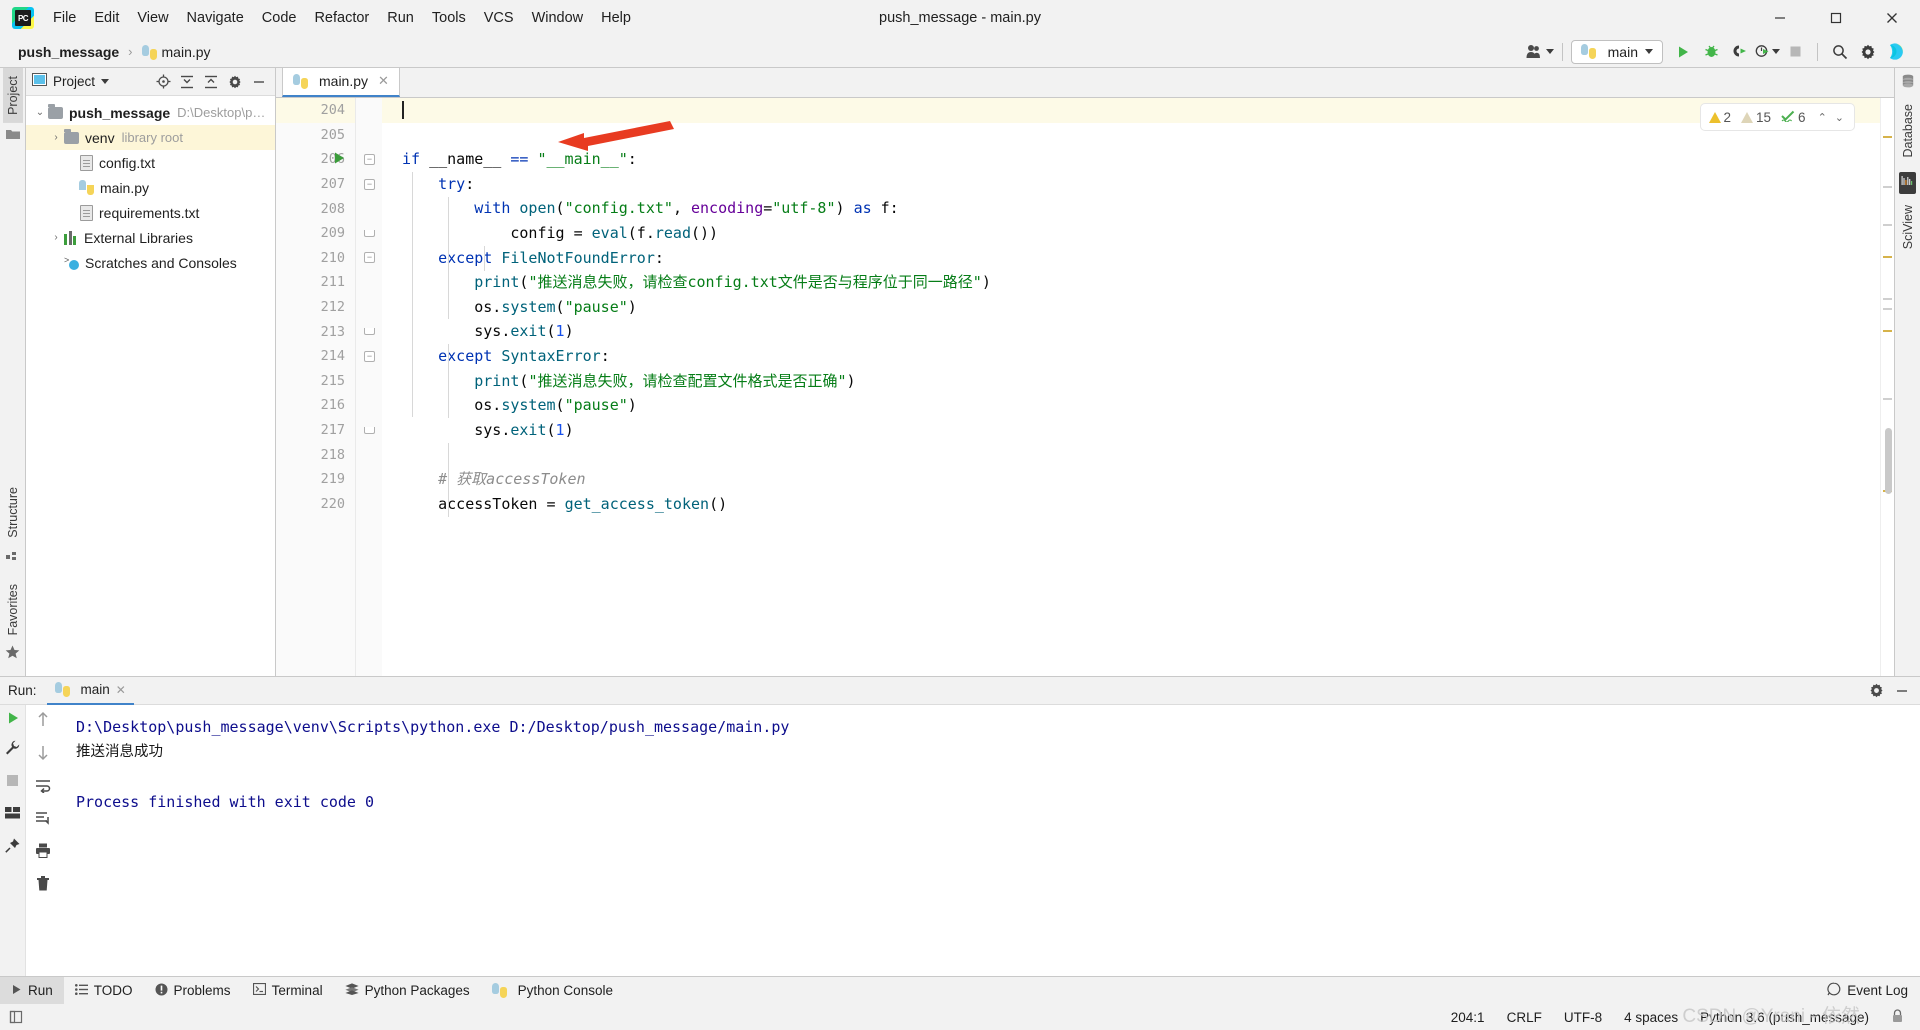 This screenshot has width=1920, height=1030. What do you see at coordinates (1719, 117) in the screenshot?
I see `warning-count-group: 2` at bounding box center [1719, 117].